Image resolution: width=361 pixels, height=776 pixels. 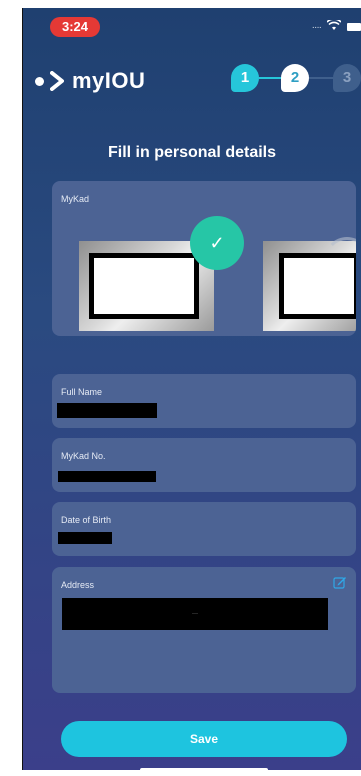 I want to click on check-icon: ✓, so click(x=217, y=243).